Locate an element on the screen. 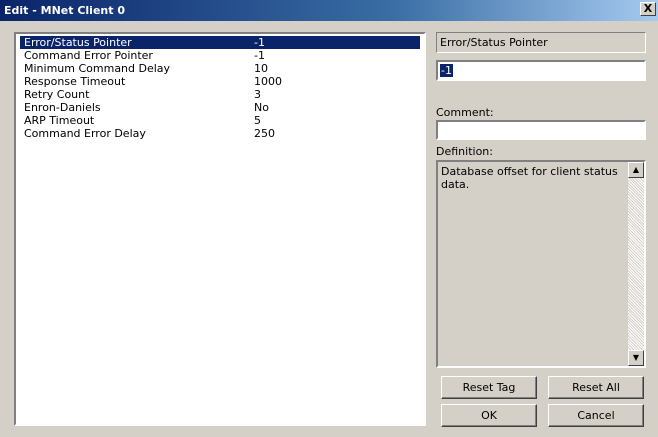 This screenshot has width=658, height=437. definition-label: Definition: is located at coordinates (464, 151).